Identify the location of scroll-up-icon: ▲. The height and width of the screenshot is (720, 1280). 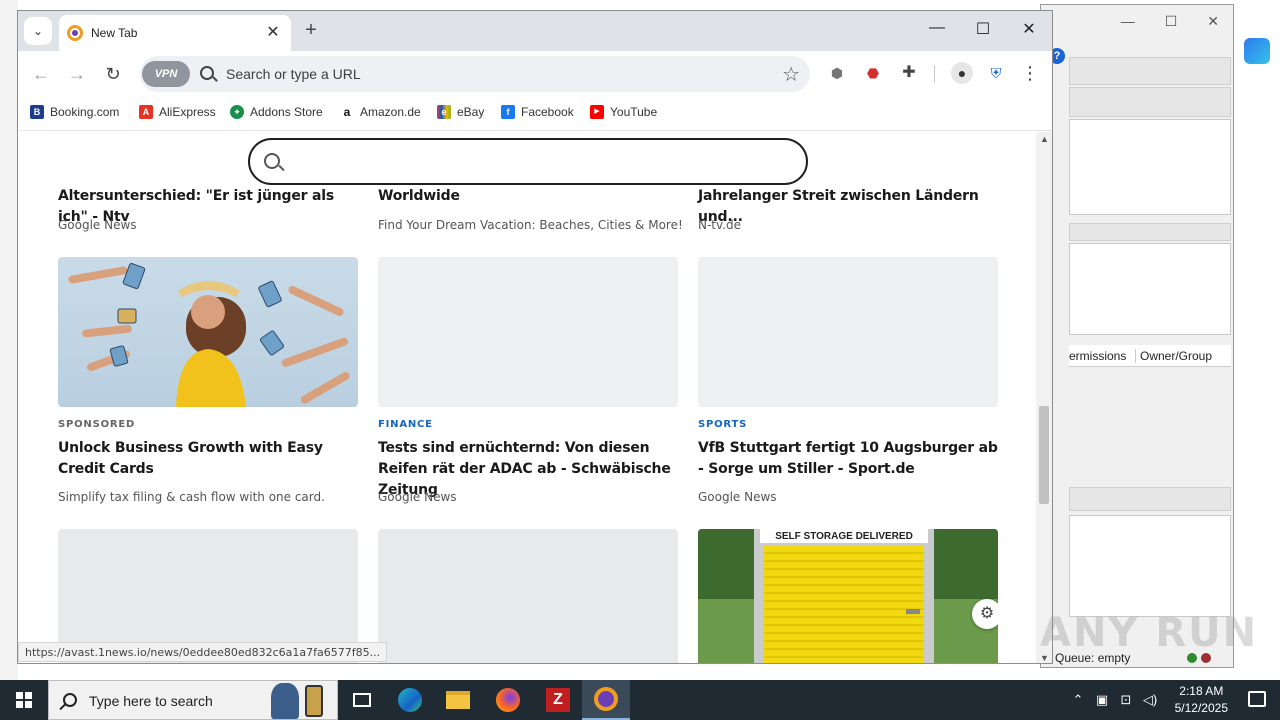
(1044, 139).